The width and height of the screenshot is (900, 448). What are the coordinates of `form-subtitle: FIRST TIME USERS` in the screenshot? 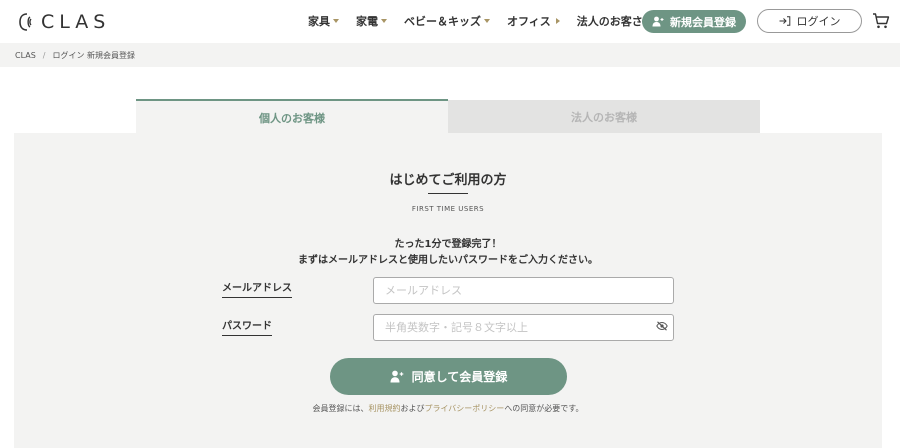 It's located at (448, 209).